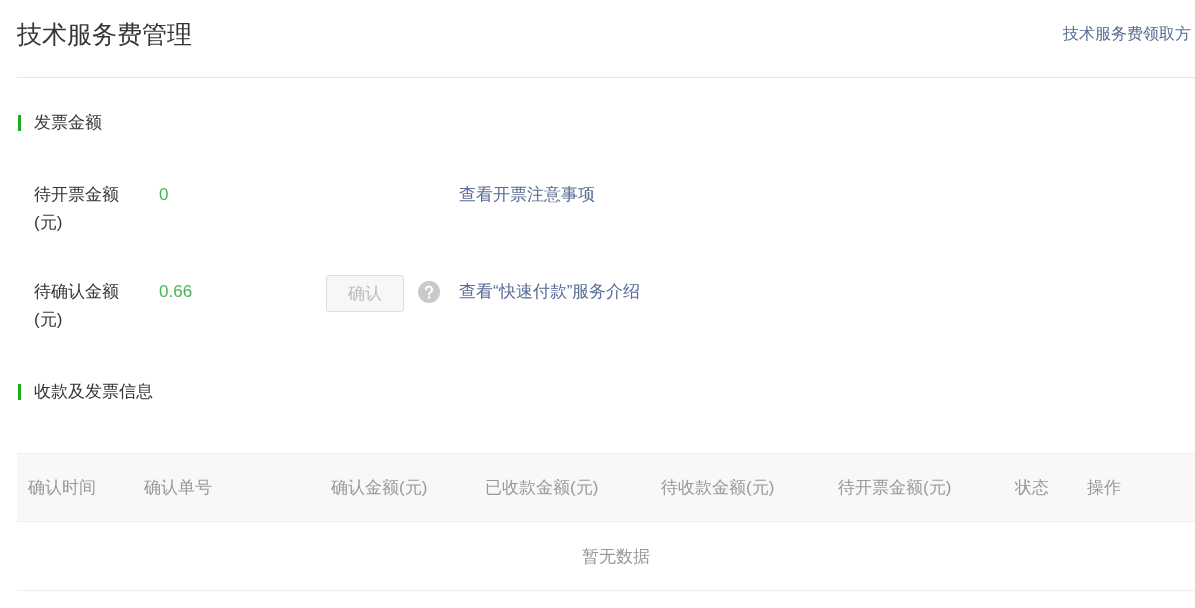  I want to click on help-icon, so click(429, 292).